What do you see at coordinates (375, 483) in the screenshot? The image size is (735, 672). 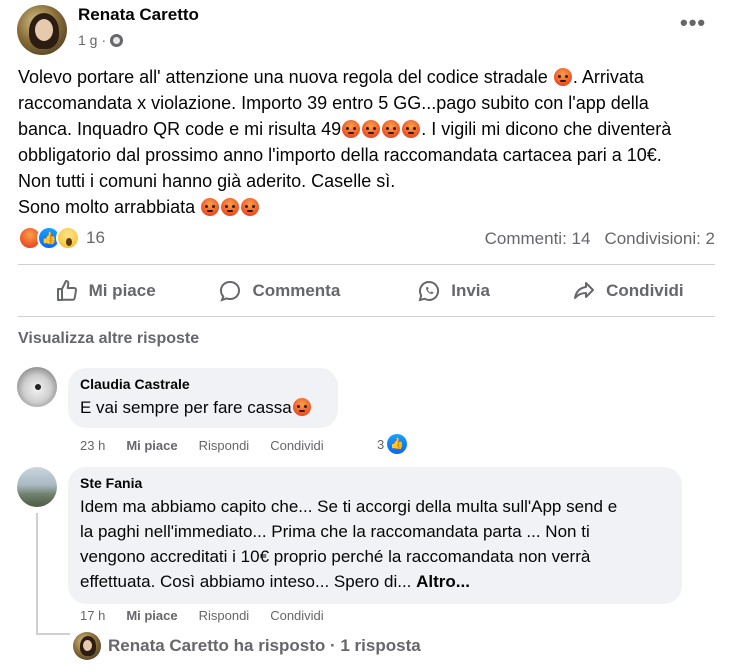 I see `commenter-name: Ste Fania` at bounding box center [375, 483].